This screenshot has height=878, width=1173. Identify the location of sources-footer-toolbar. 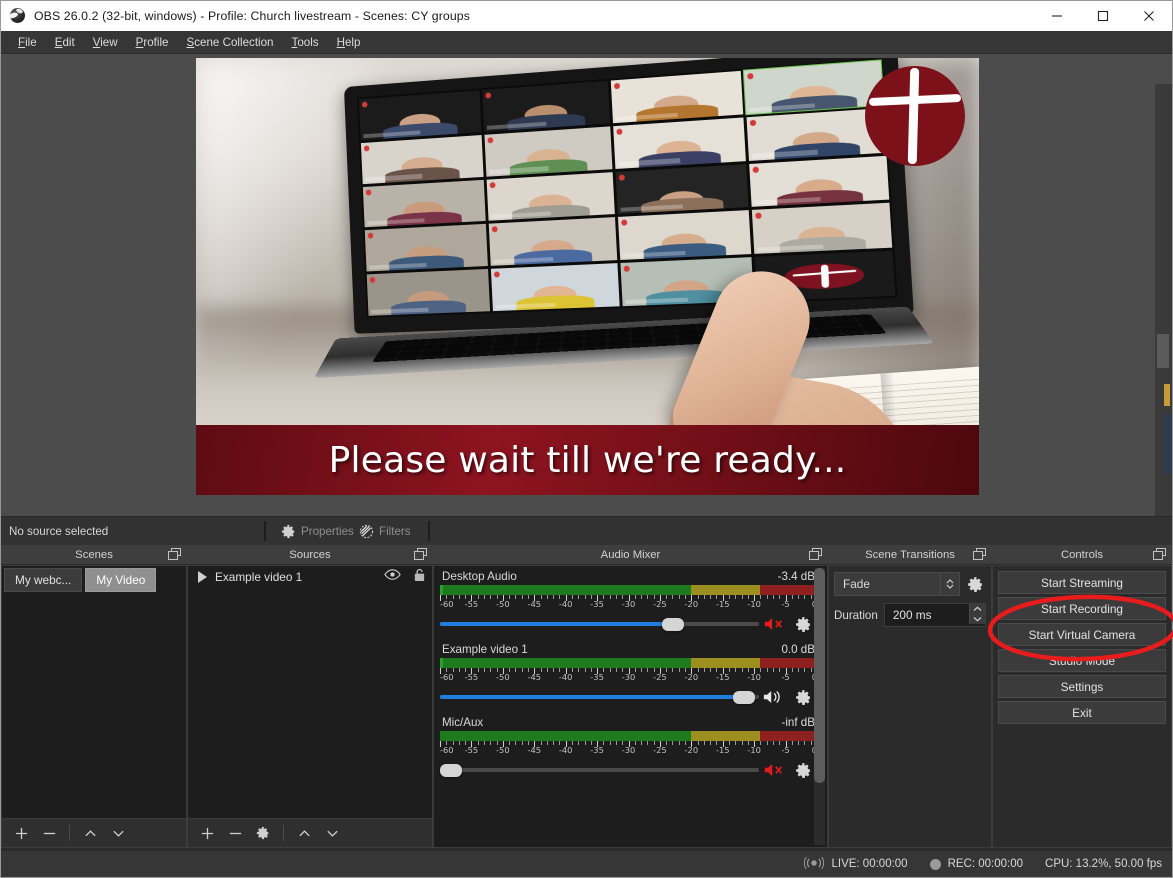
(310, 833).